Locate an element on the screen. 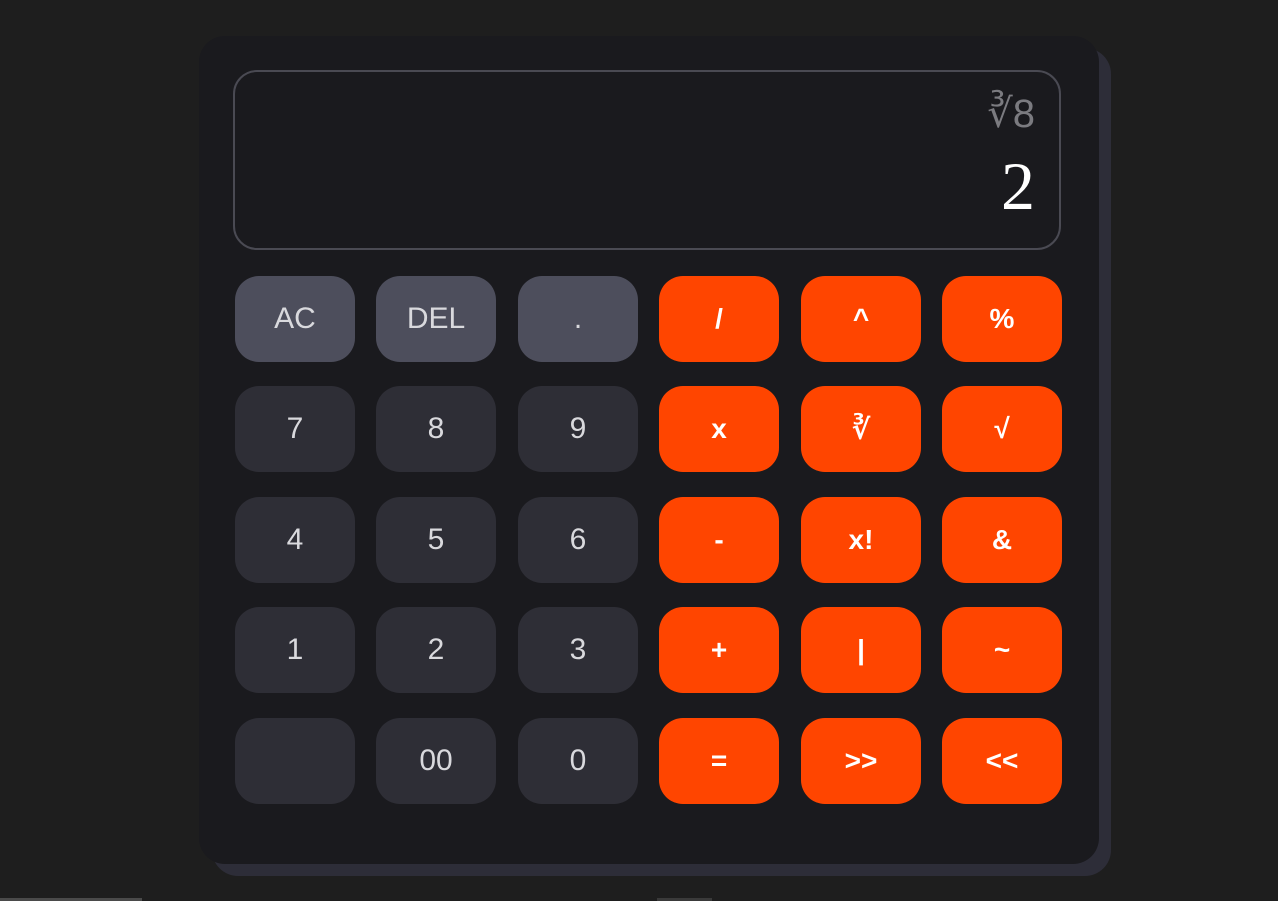 This screenshot has width=1278, height=901. display: ∛8 2 is located at coordinates (647, 160).